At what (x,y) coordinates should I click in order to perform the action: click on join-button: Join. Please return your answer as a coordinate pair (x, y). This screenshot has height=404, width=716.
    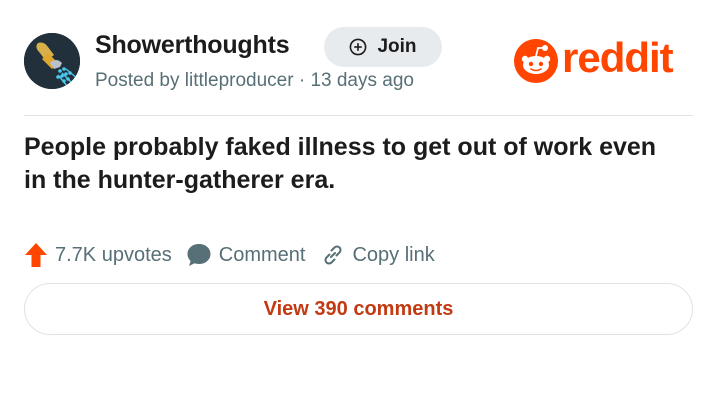
    Looking at the image, I should click on (383, 47).